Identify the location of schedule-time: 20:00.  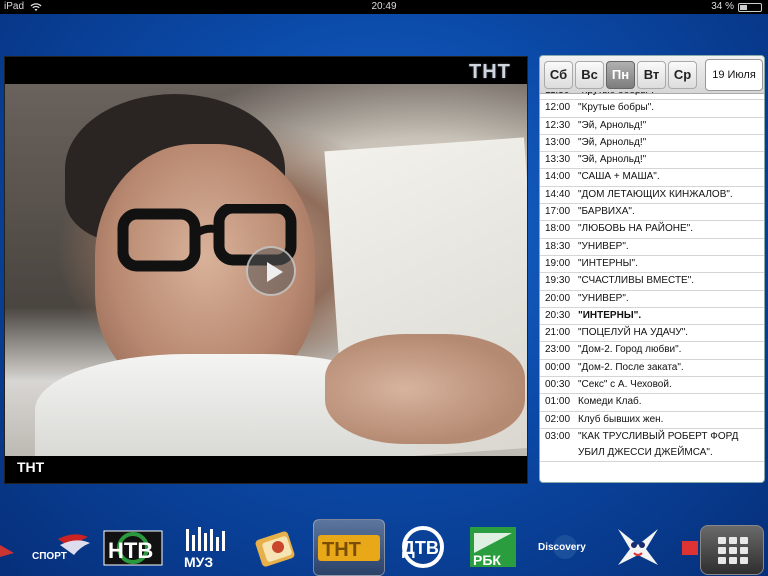
(558, 298).